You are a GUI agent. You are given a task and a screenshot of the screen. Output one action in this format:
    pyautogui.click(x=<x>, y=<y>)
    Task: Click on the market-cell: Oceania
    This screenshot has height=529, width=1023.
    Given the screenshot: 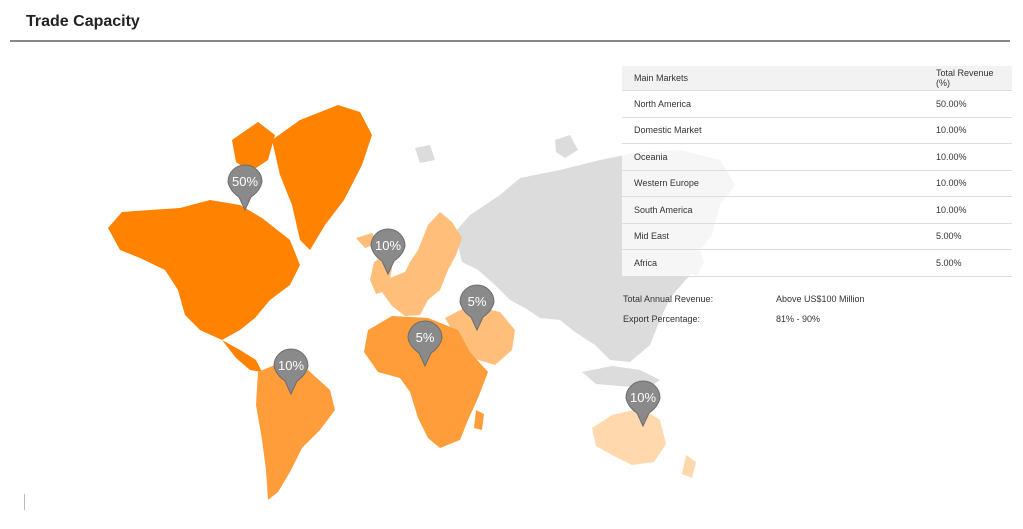 What is the action you would take?
    pyautogui.click(x=773, y=157)
    